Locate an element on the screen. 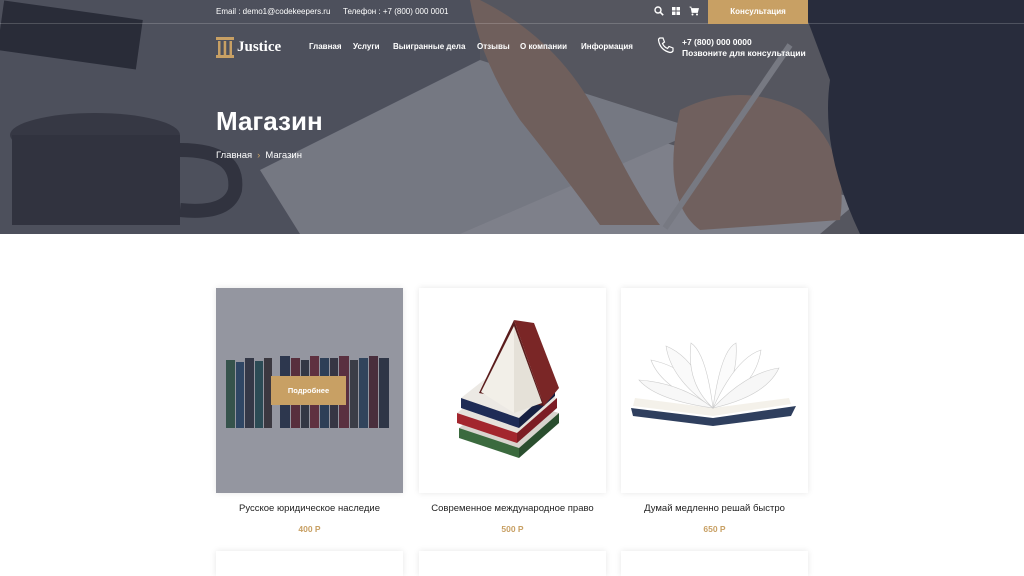 The image size is (1024, 576). logo-text: Justice is located at coordinates (259, 46).